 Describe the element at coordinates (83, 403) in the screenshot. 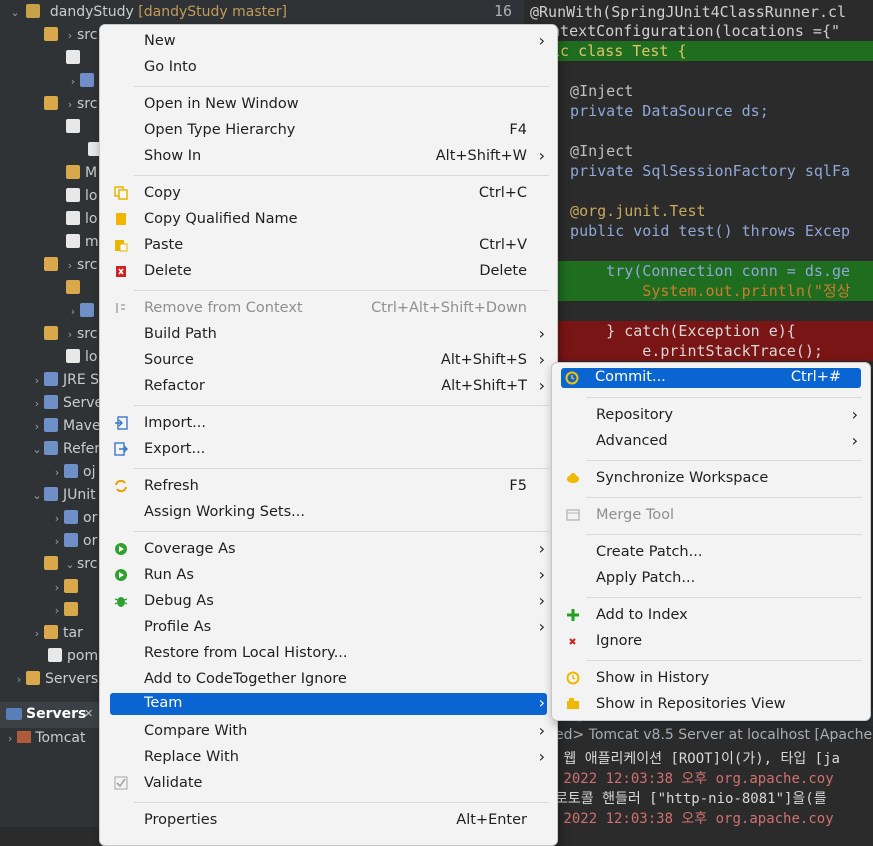

I see `tree-label: Serve` at that location.